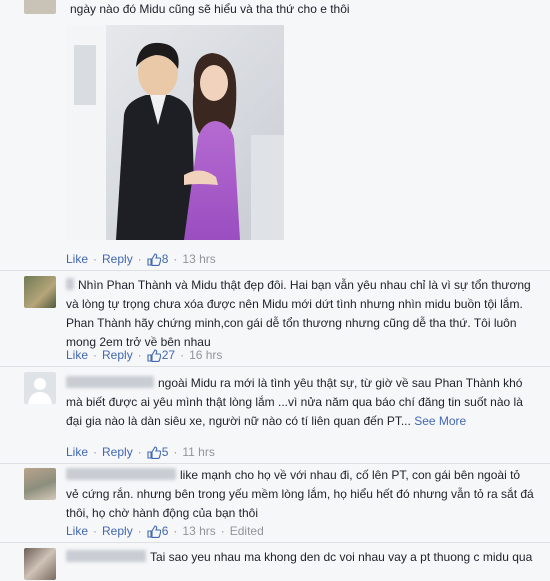 The image size is (550, 581). What do you see at coordinates (165, 452) in the screenshot?
I see `like-count: 5` at bounding box center [165, 452].